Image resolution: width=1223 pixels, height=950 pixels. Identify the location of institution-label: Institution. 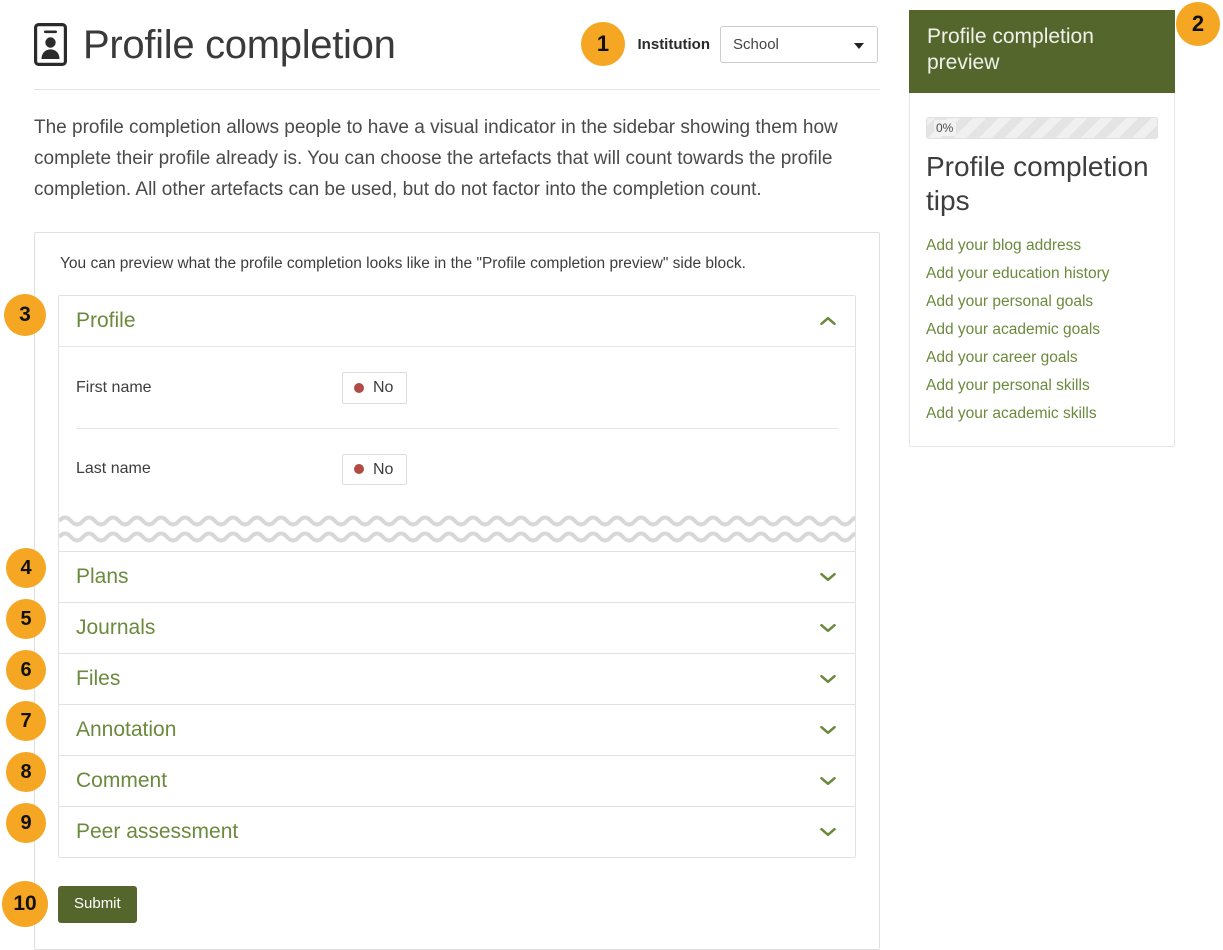
(673, 44).